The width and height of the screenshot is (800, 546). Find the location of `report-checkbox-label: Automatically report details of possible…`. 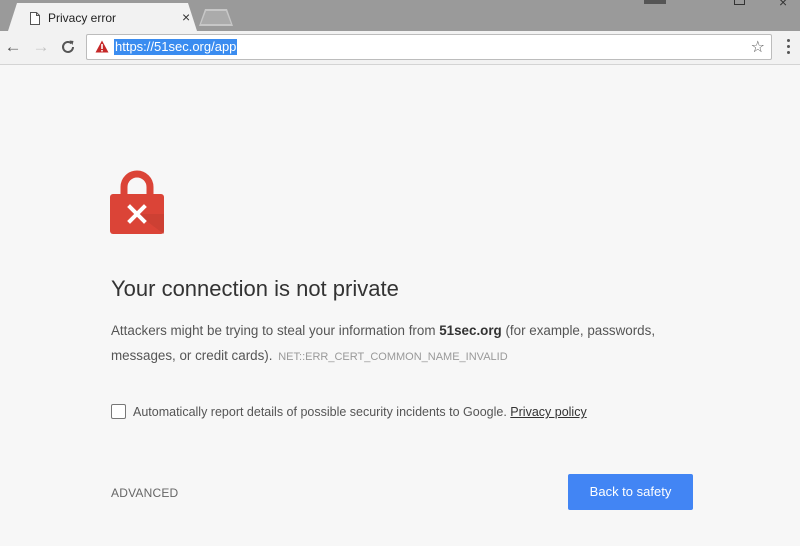

report-checkbox-label: Automatically report details of possible… is located at coordinates (360, 412).